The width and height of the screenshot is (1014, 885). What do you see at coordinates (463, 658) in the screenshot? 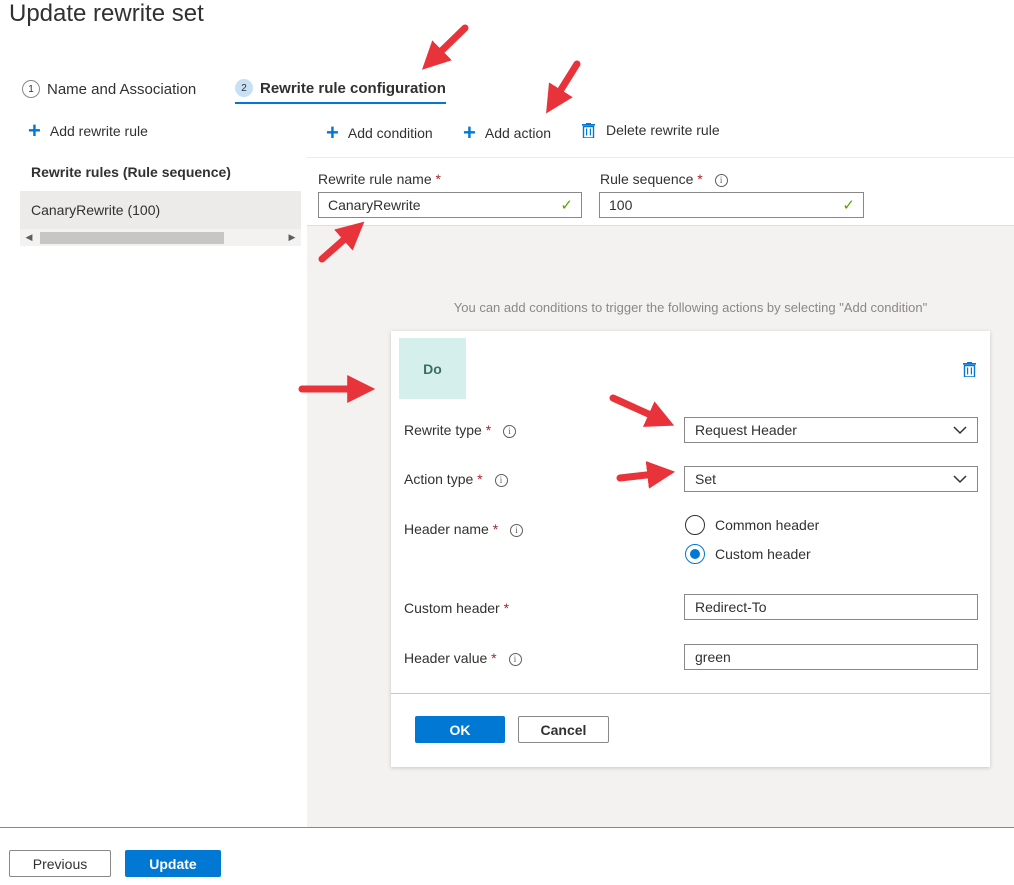
I see `header-value-label: Header value * i` at bounding box center [463, 658].